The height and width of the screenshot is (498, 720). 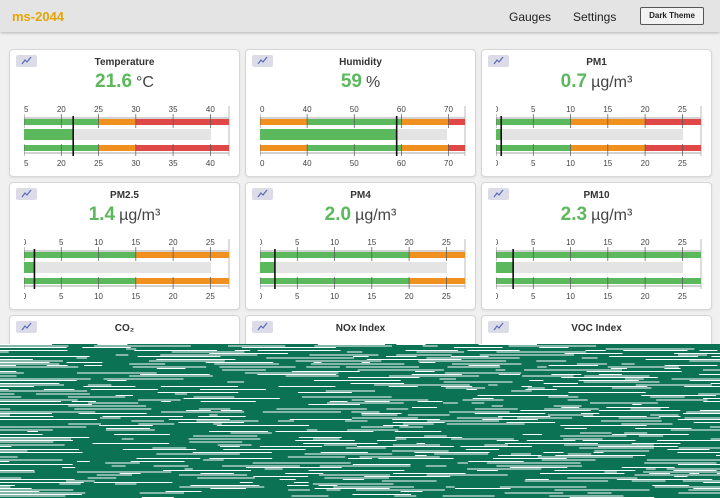 I want to click on gauge-tick-label-top: 5, so click(x=297, y=242).